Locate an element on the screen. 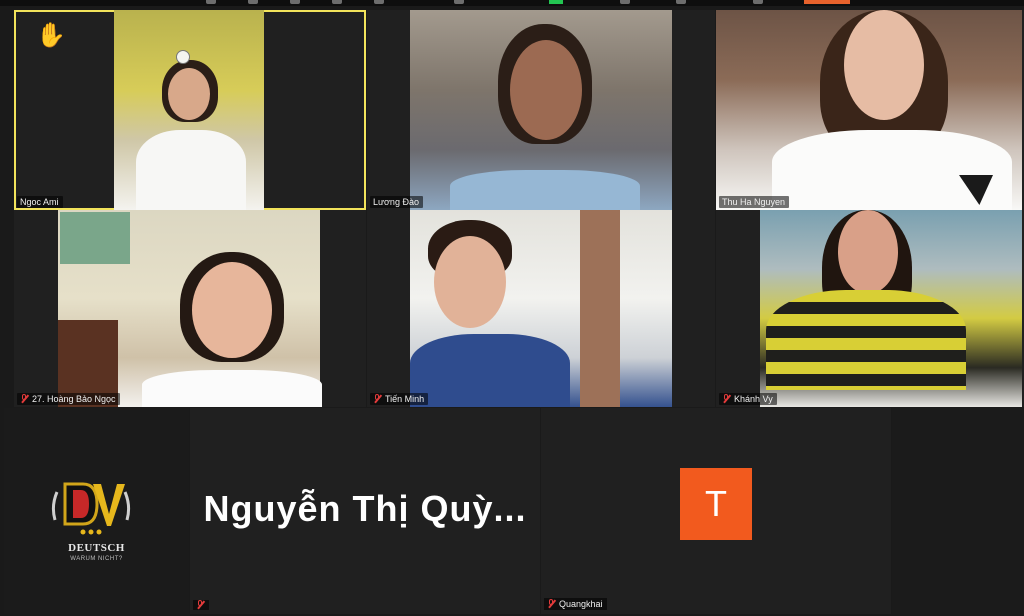 The height and width of the screenshot is (616, 1024). name-tag: Khánh Vy is located at coordinates (748, 399).